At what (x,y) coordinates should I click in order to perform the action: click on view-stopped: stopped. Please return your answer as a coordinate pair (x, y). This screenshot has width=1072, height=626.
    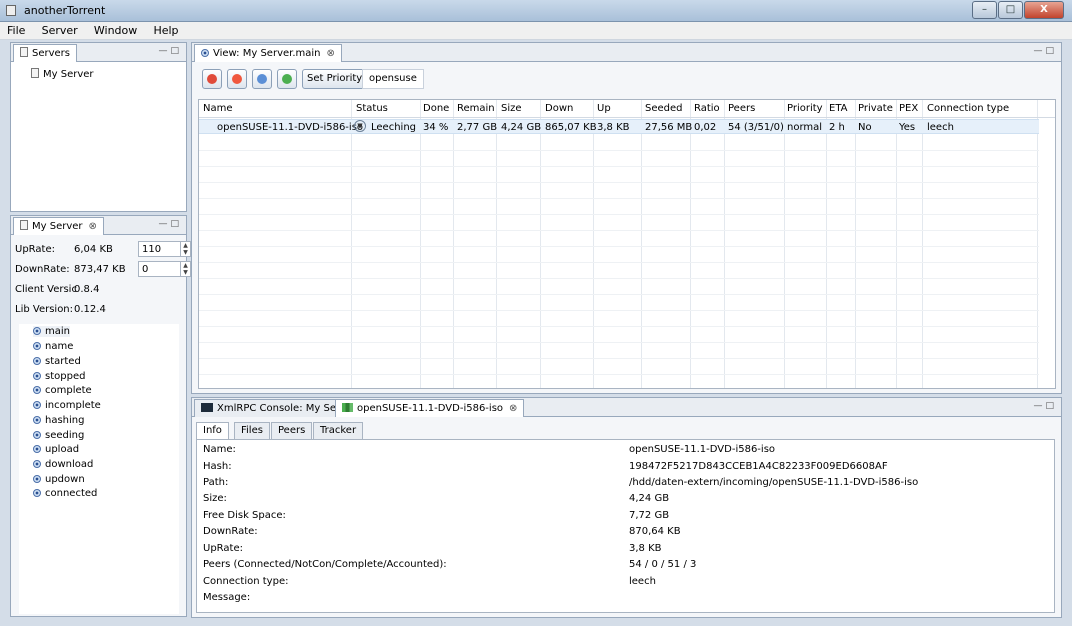
    Looking at the image, I should click on (59, 376).